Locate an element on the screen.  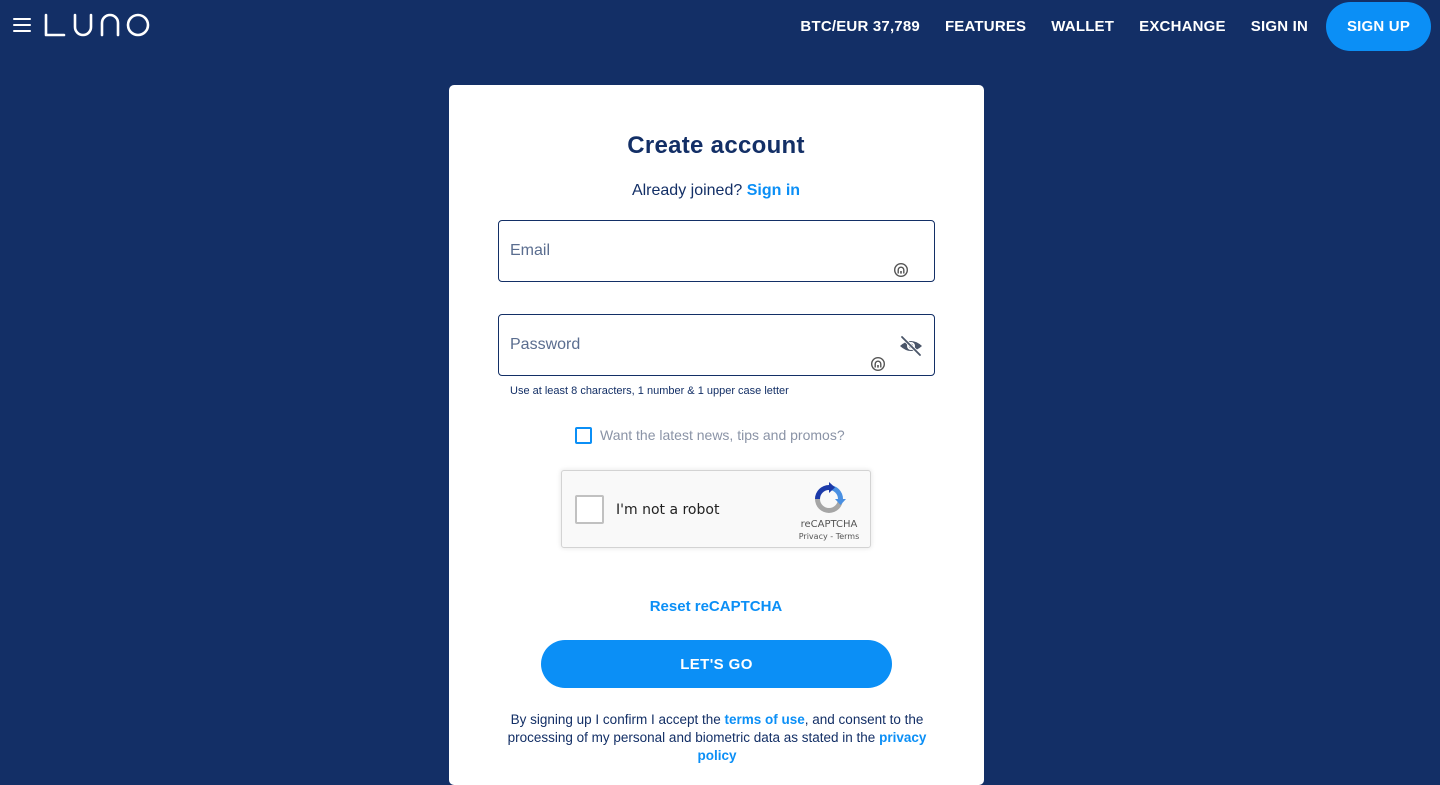
password-field-container is located at coordinates (716, 345).